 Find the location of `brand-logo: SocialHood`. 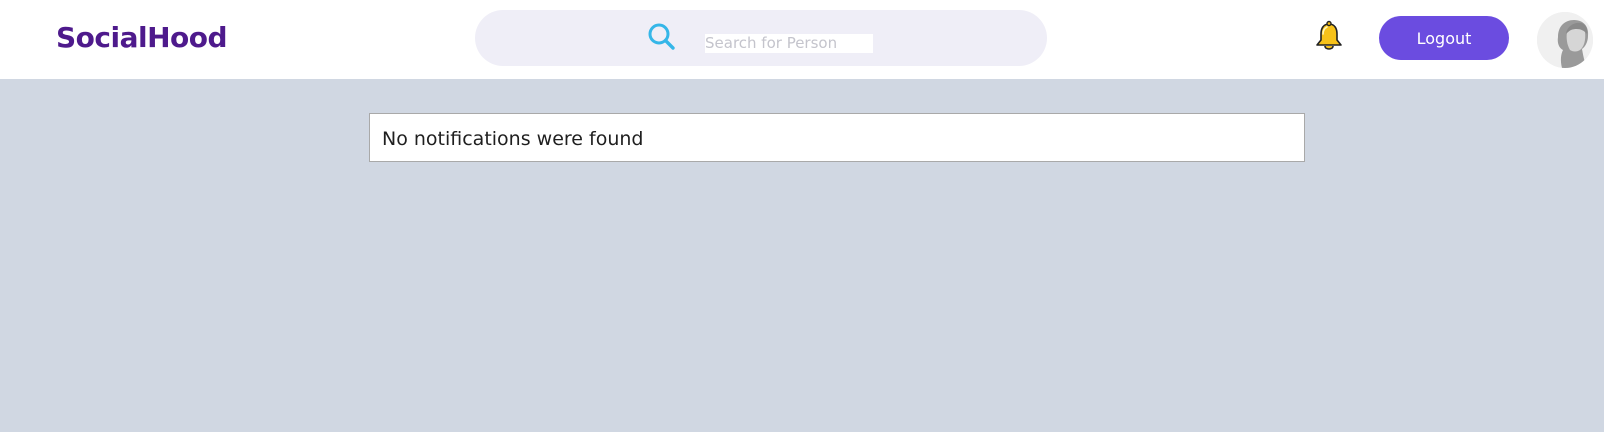

brand-logo: SocialHood is located at coordinates (142, 38).